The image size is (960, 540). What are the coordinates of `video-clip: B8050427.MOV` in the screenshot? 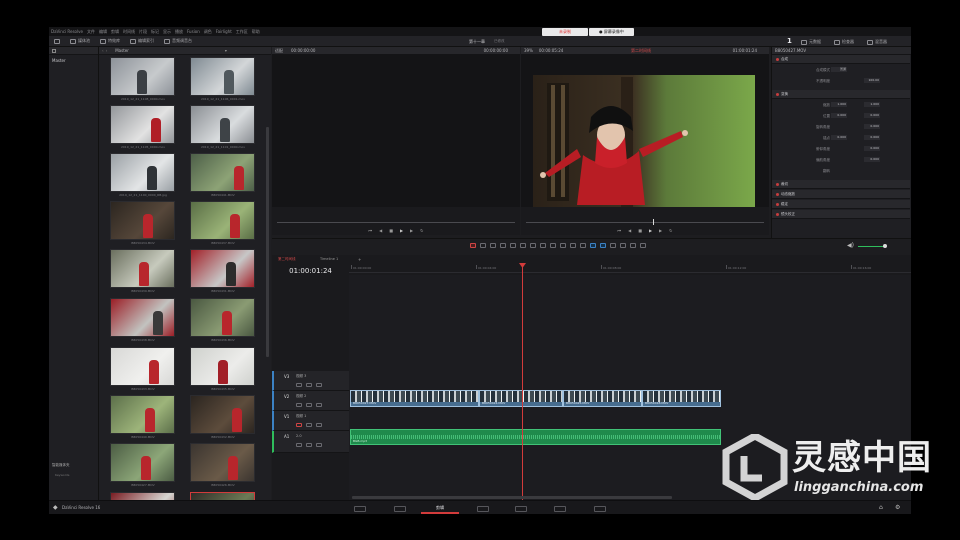 It's located at (414, 398).